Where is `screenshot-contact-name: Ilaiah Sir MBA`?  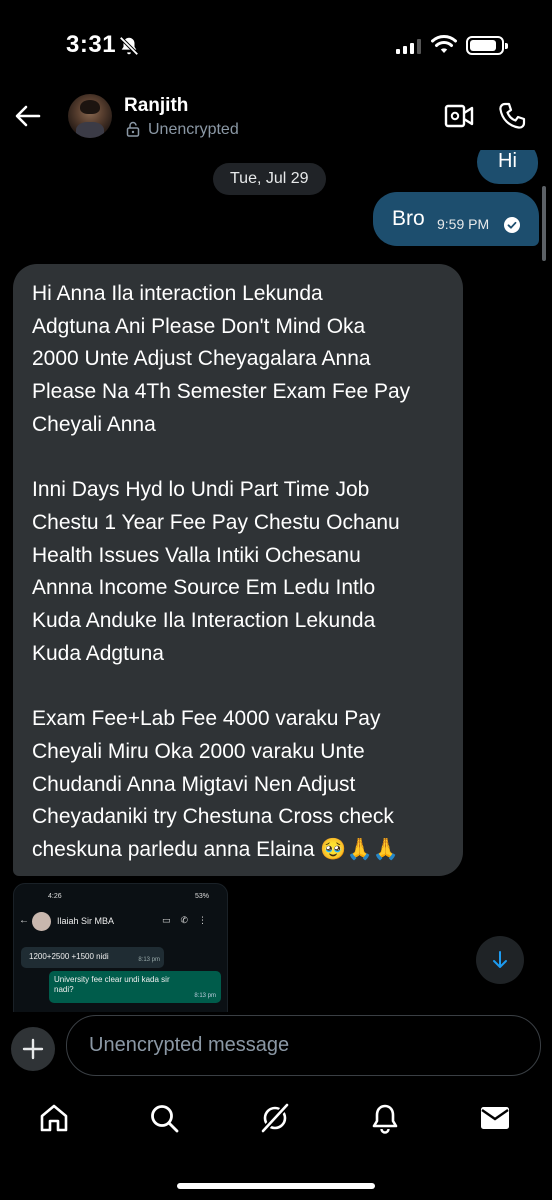 screenshot-contact-name: Ilaiah Sir MBA is located at coordinates (86, 921).